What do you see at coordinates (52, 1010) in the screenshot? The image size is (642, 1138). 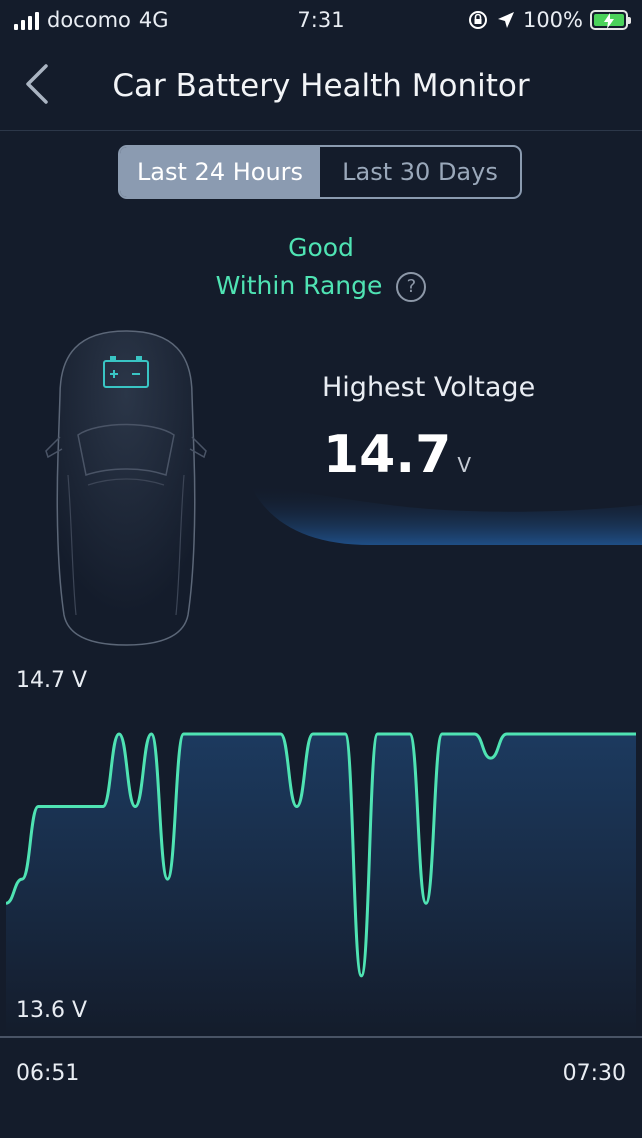 I see `y-axis-min-label: 13.6 V` at bounding box center [52, 1010].